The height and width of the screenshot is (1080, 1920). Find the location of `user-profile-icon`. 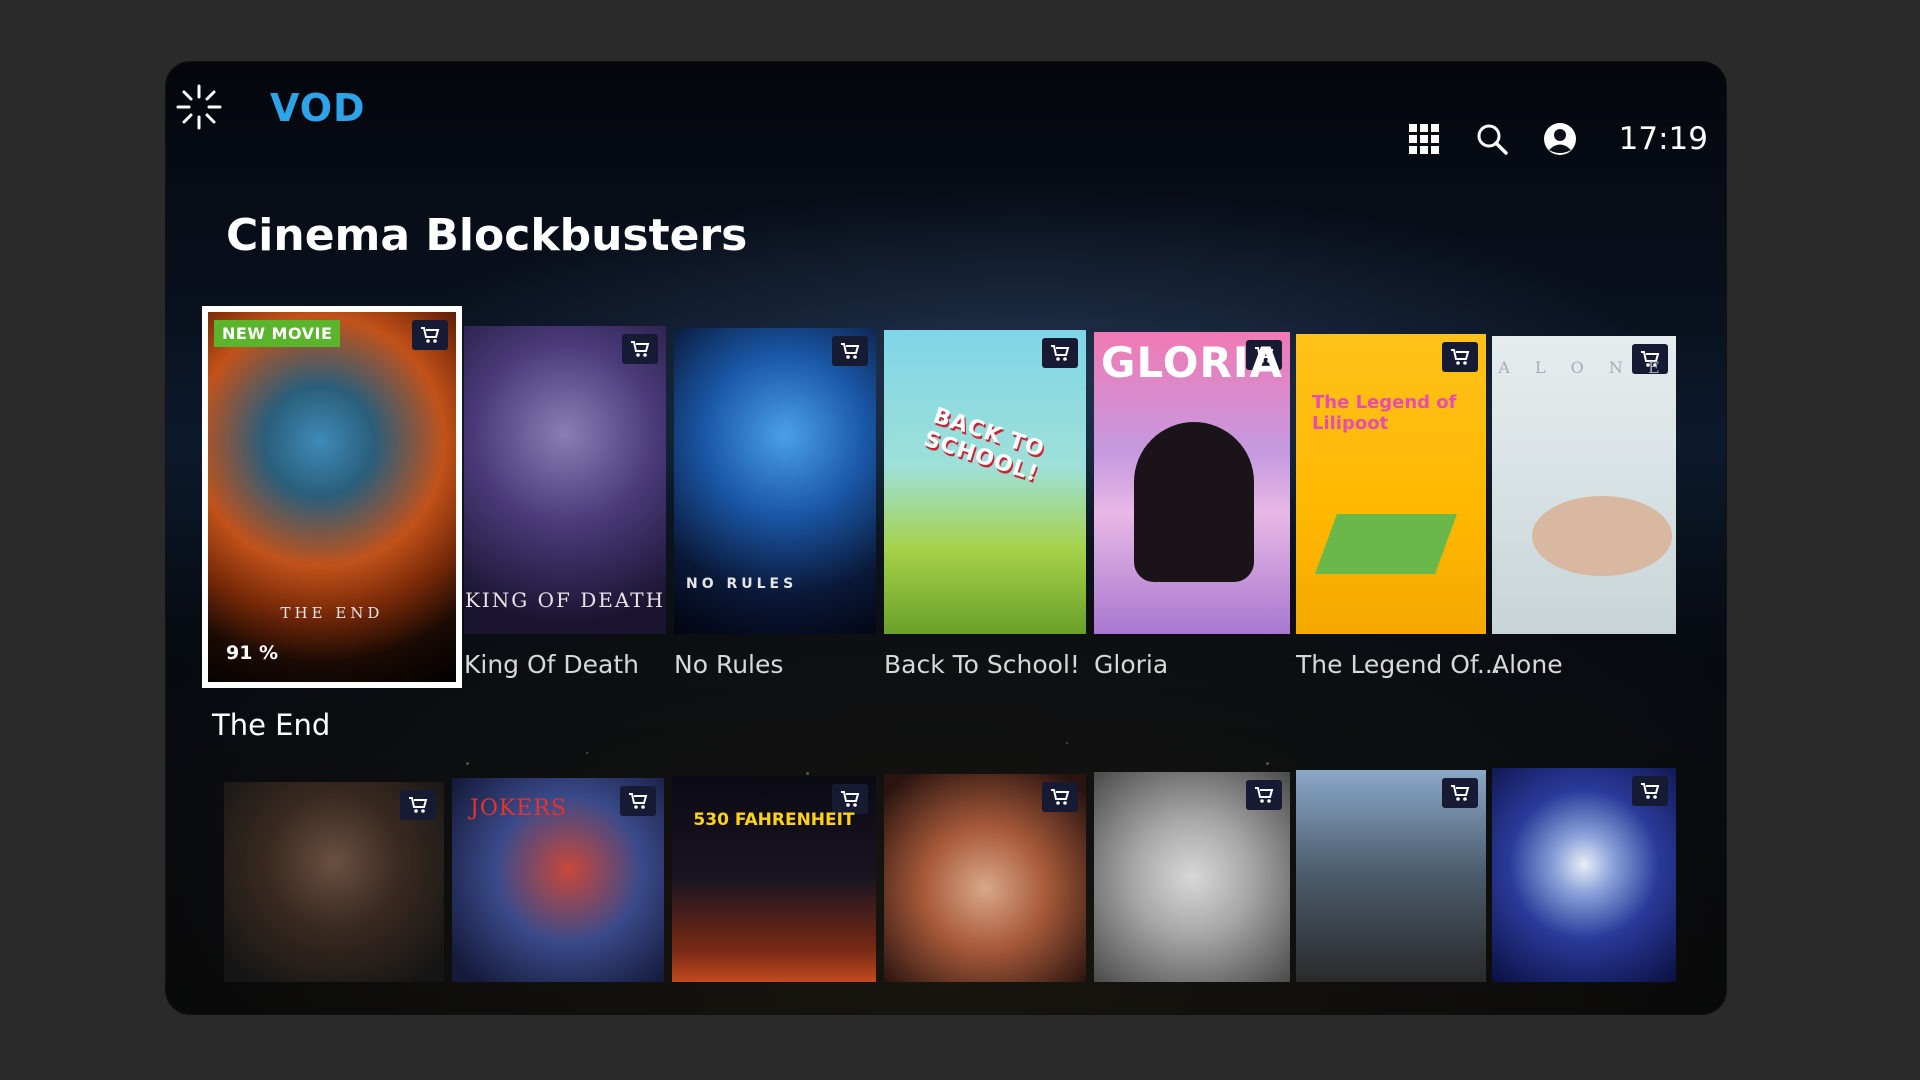

user-profile-icon is located at coordinates (1560, 139).